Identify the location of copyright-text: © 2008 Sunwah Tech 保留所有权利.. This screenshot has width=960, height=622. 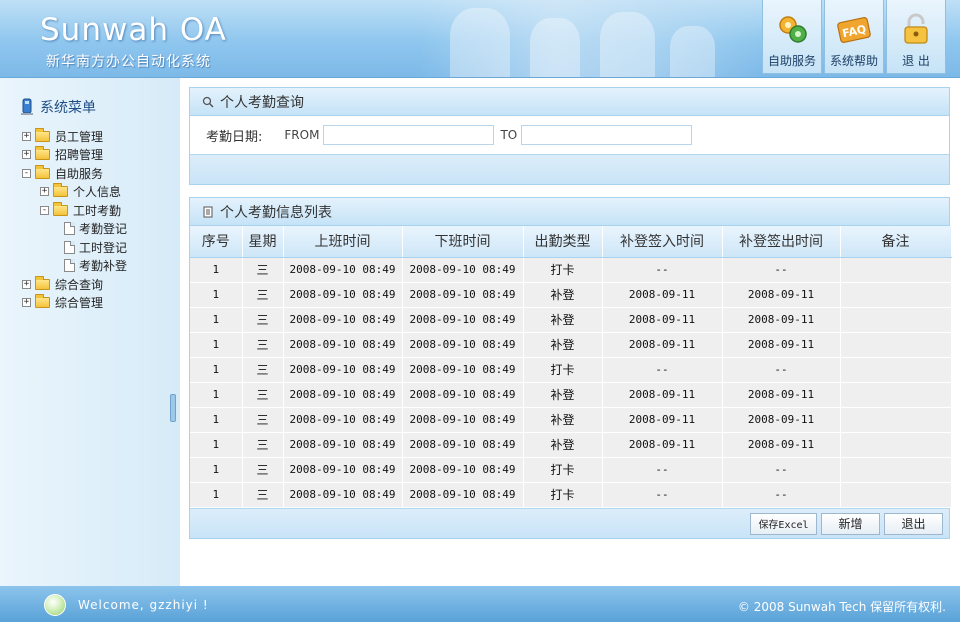
(841, 607).